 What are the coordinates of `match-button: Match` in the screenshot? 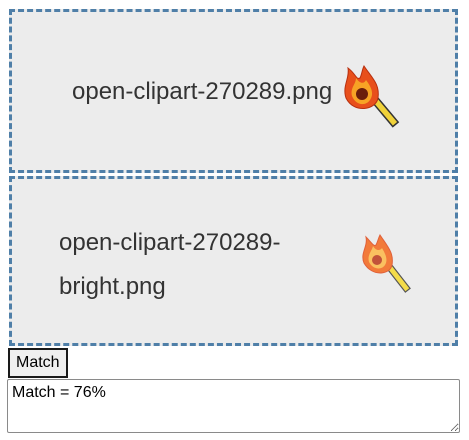 It's located at (38, 363).